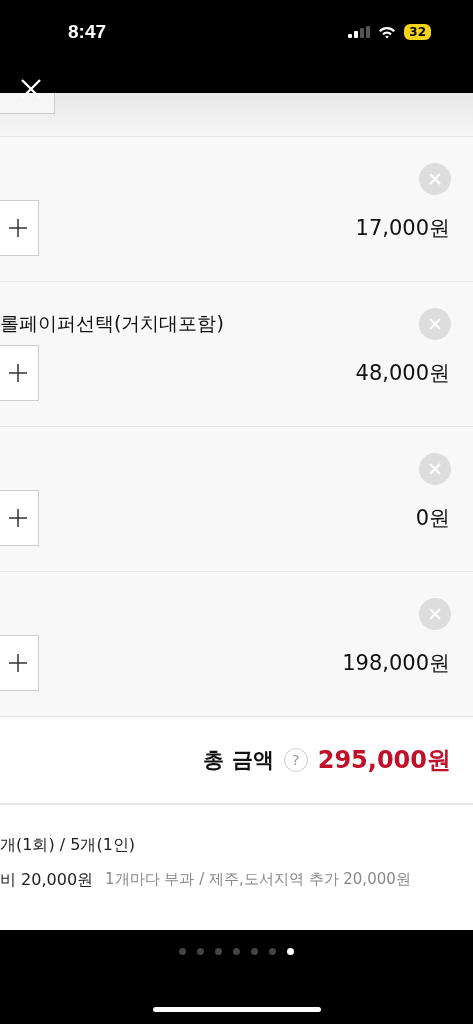 The image size is (473, 1024). Describe the element at coordinates (31, 89) in the screenshot. I see `close-icon` at that location.